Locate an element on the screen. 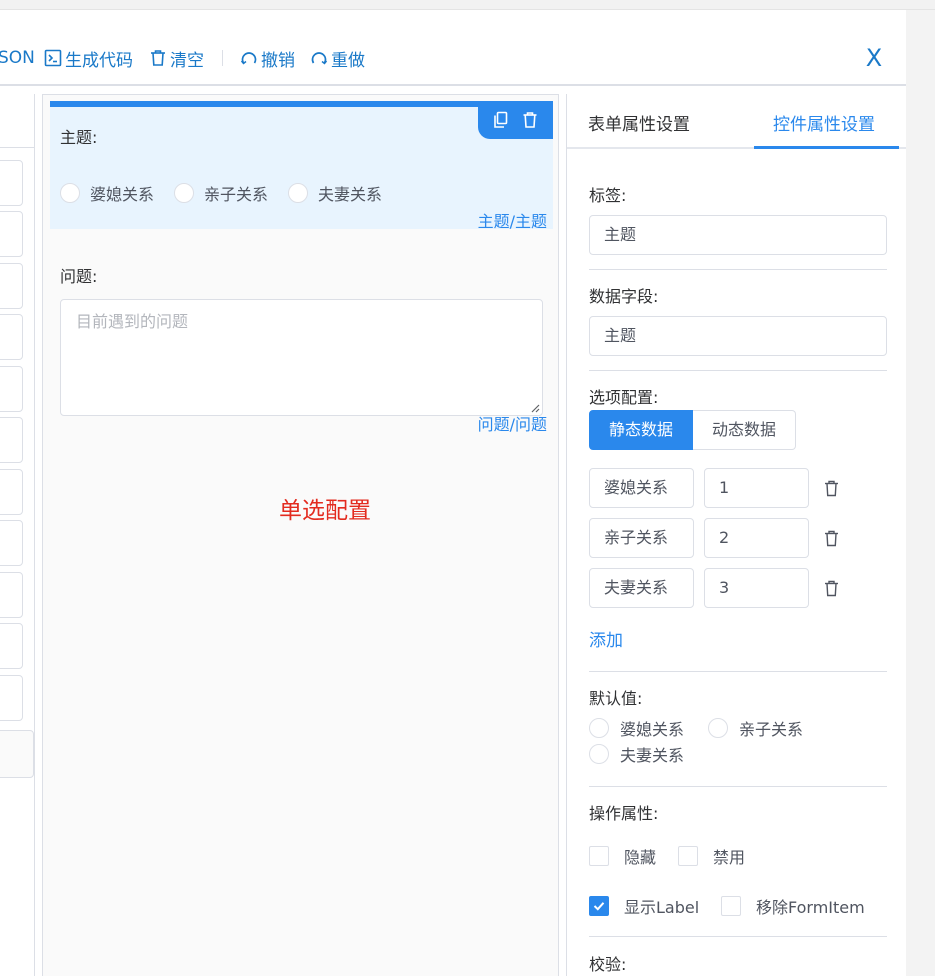  toolbar-divider is located at coordinates (222, 58).